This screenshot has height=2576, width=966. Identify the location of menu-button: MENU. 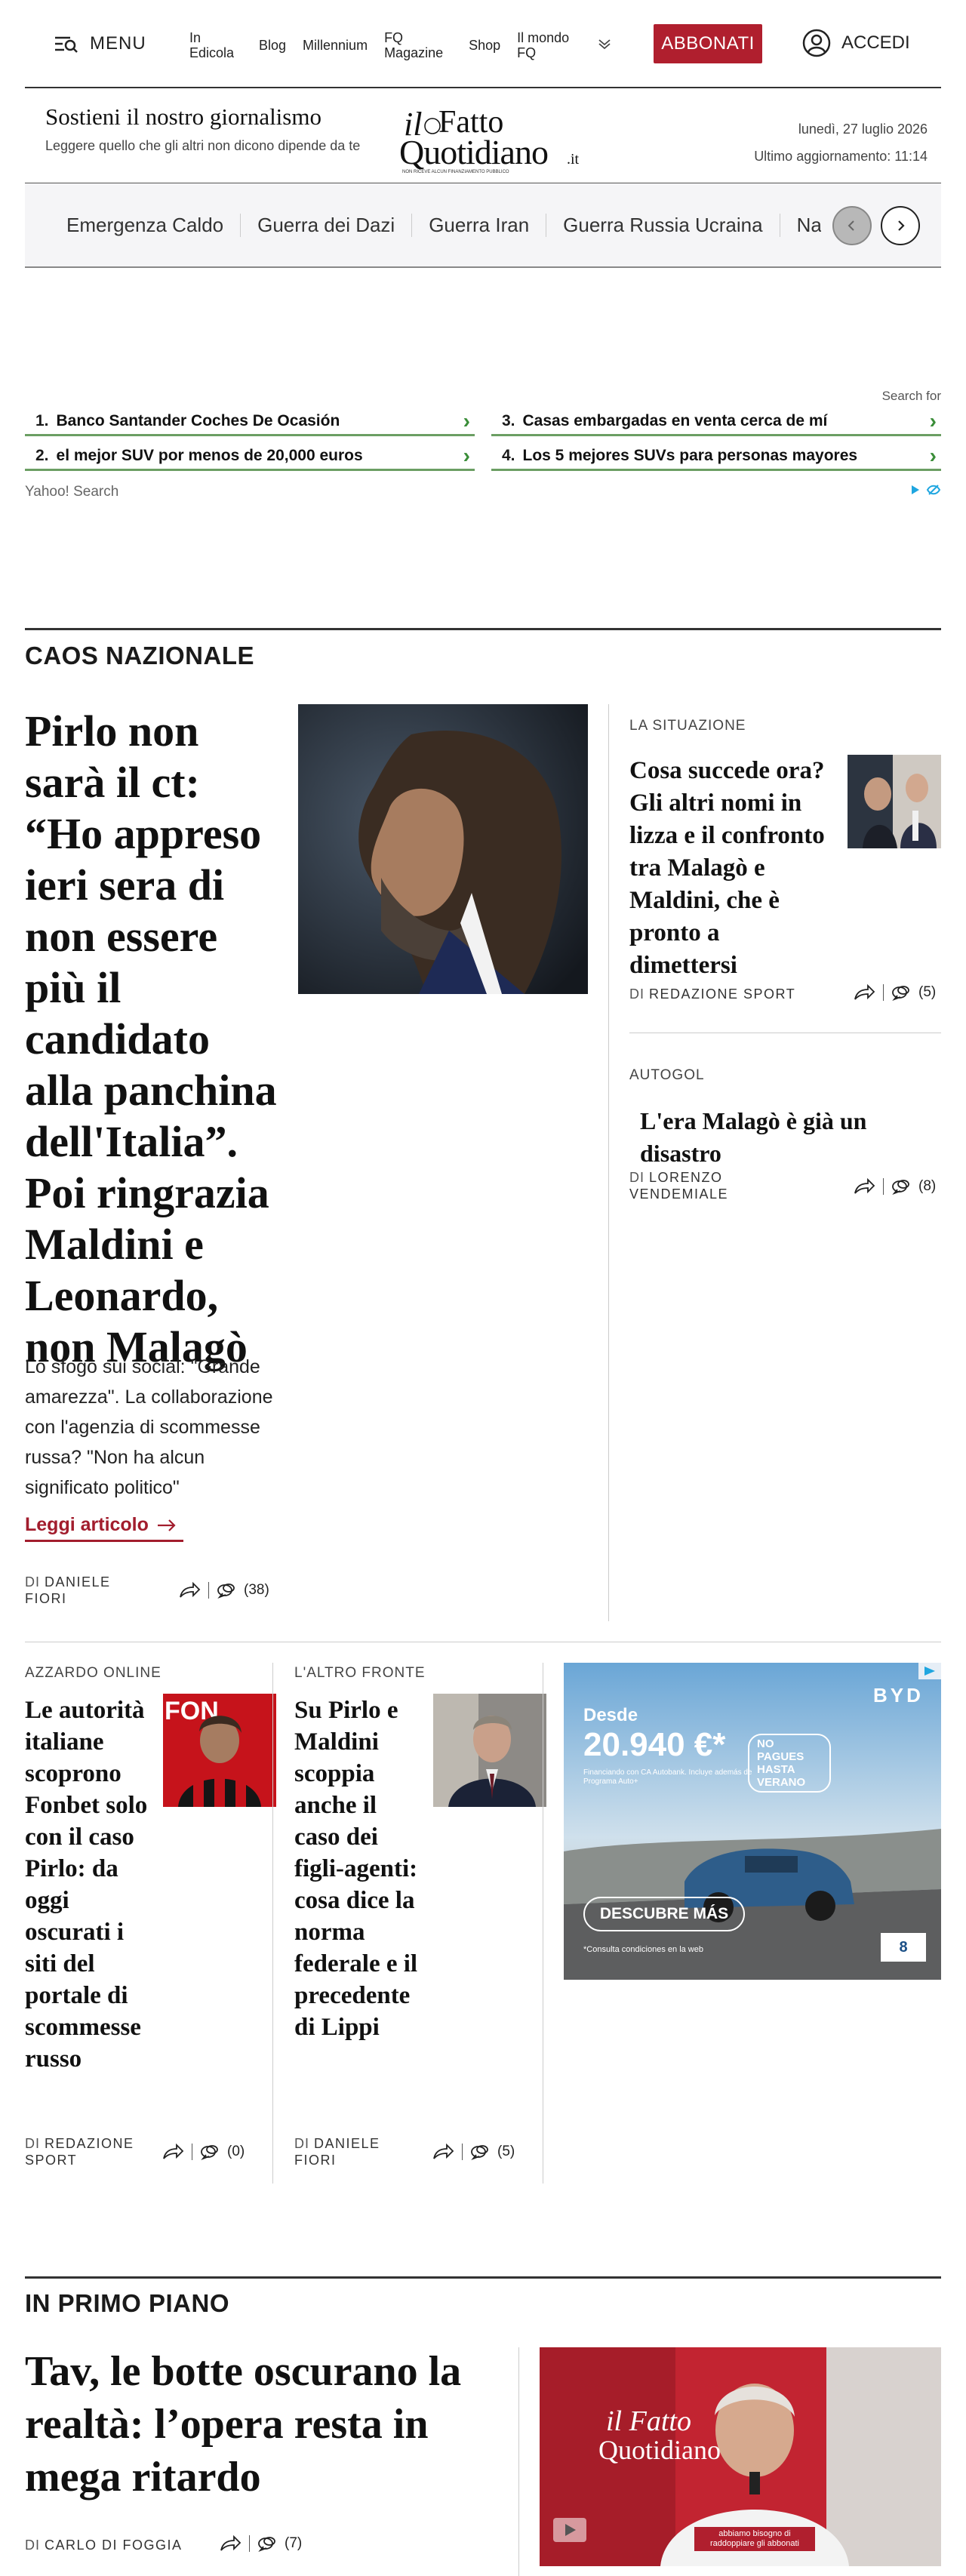
(100, 43).